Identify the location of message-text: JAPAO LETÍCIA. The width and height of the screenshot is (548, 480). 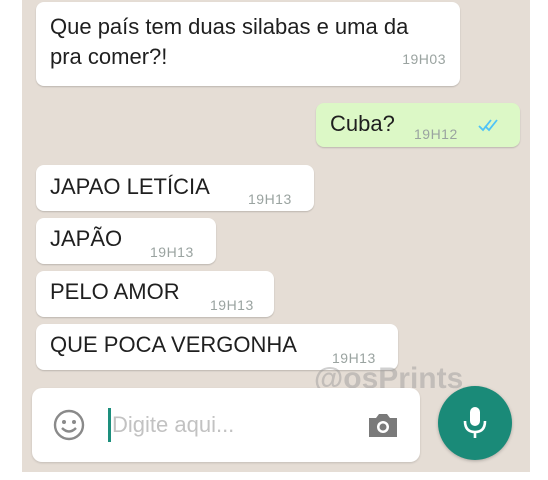
(130, 186).